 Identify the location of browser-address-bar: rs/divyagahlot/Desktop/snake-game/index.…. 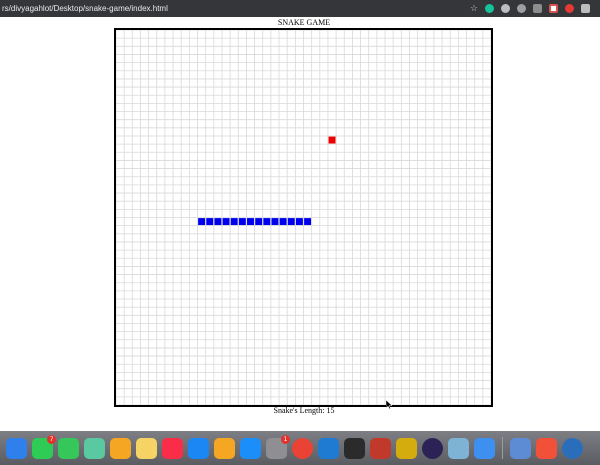
(300, 8).